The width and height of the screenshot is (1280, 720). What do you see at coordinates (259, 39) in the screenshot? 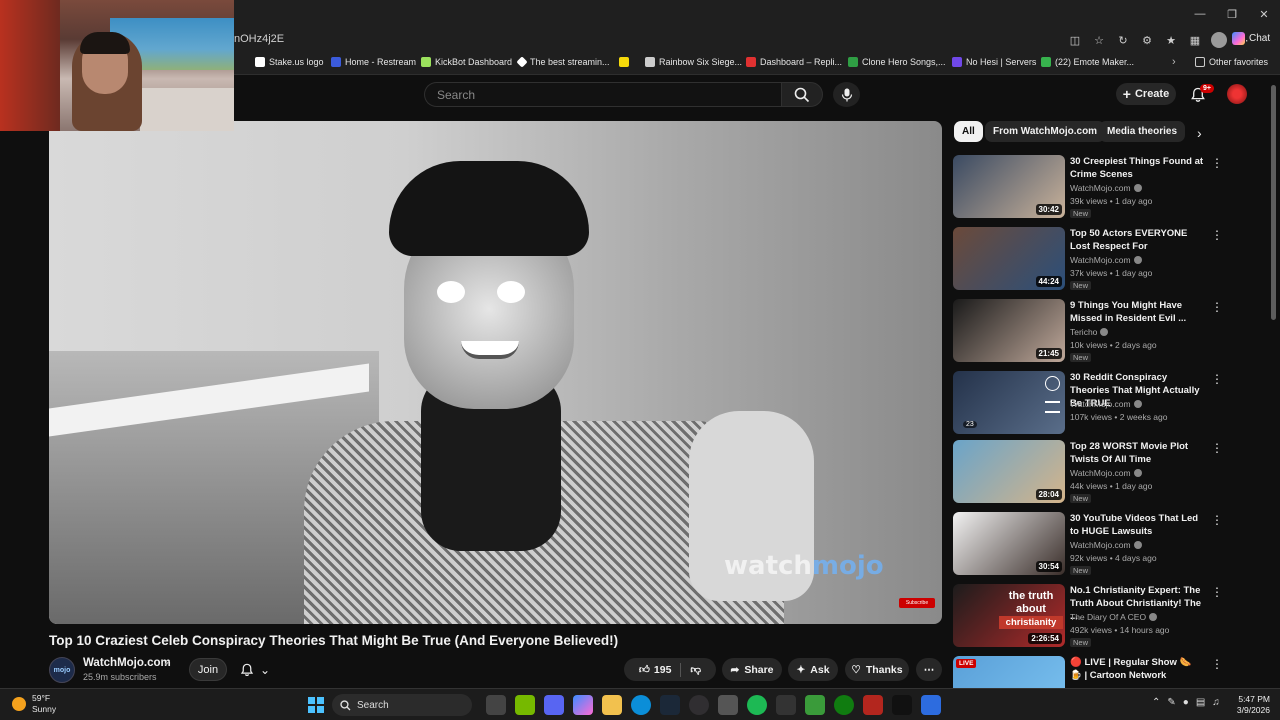
I see `url-text: nOHz4j2E` at bounding box center [259, 39].